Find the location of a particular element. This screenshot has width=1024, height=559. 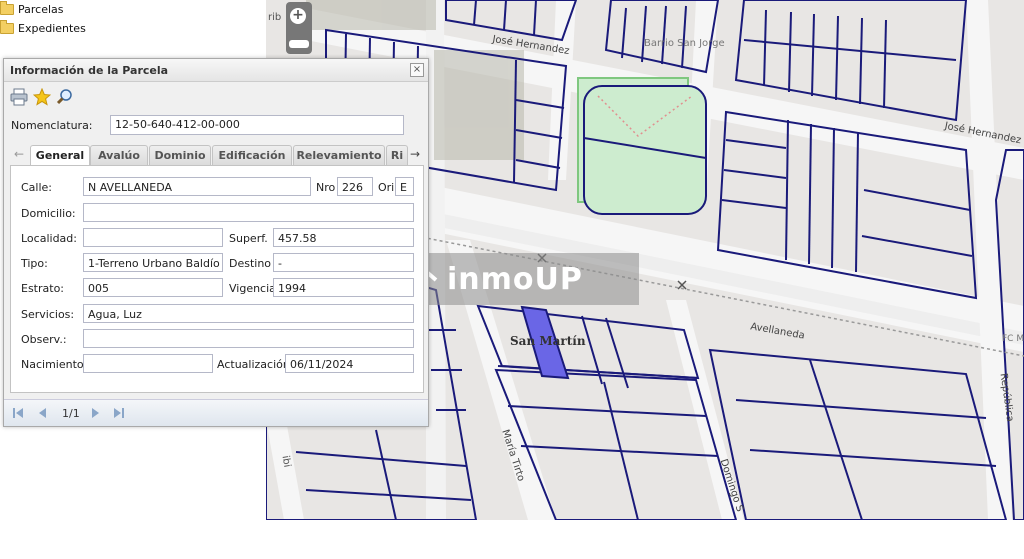

nomenclatura-field: 12-50-640-412-00-000 is located at coordinates (257, 125).